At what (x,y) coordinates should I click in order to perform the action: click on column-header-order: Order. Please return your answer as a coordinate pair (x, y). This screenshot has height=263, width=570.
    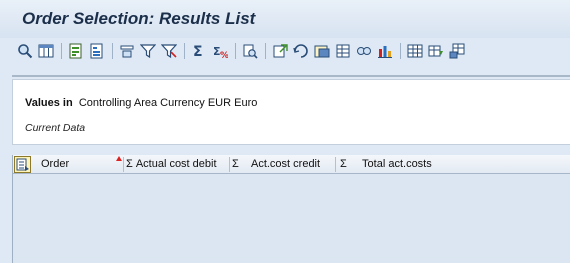
    Looking at the image, I should click on (55, 164).